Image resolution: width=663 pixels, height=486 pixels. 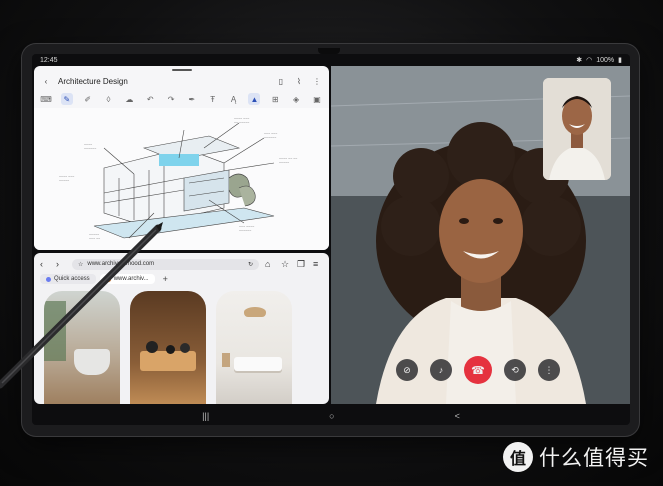 What do you see at coordinates (171, 99) in the screenshot?
I see `redo-icon: ↷` at bounding box center [171, 99].